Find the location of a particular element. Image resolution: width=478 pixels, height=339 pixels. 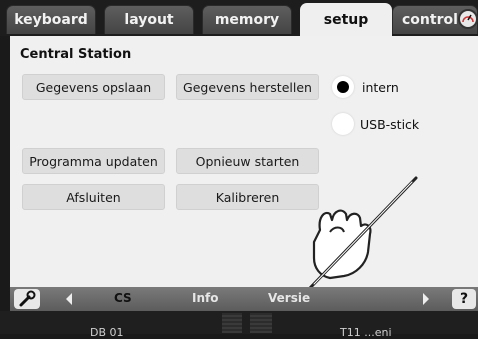

status-right: T11 ...eni is located at coordinates (366, 332).